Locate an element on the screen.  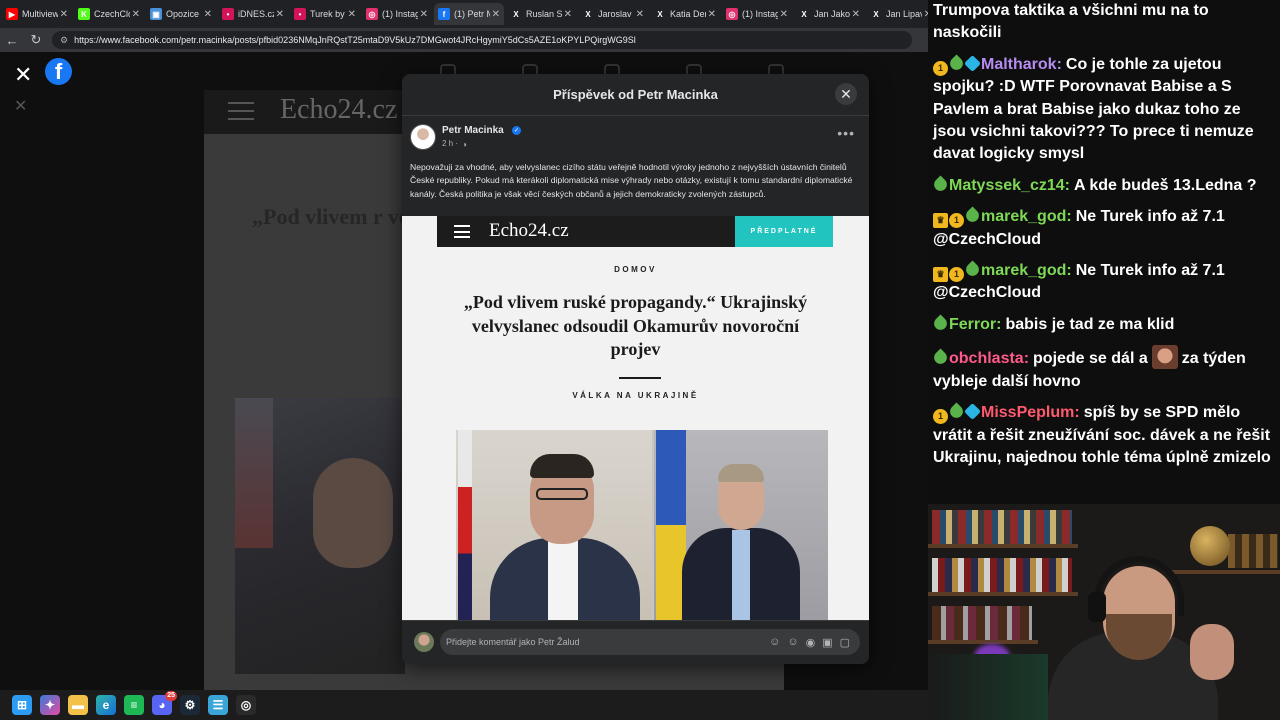
more-options-icon: ••• is located at coordinates (846, 133).